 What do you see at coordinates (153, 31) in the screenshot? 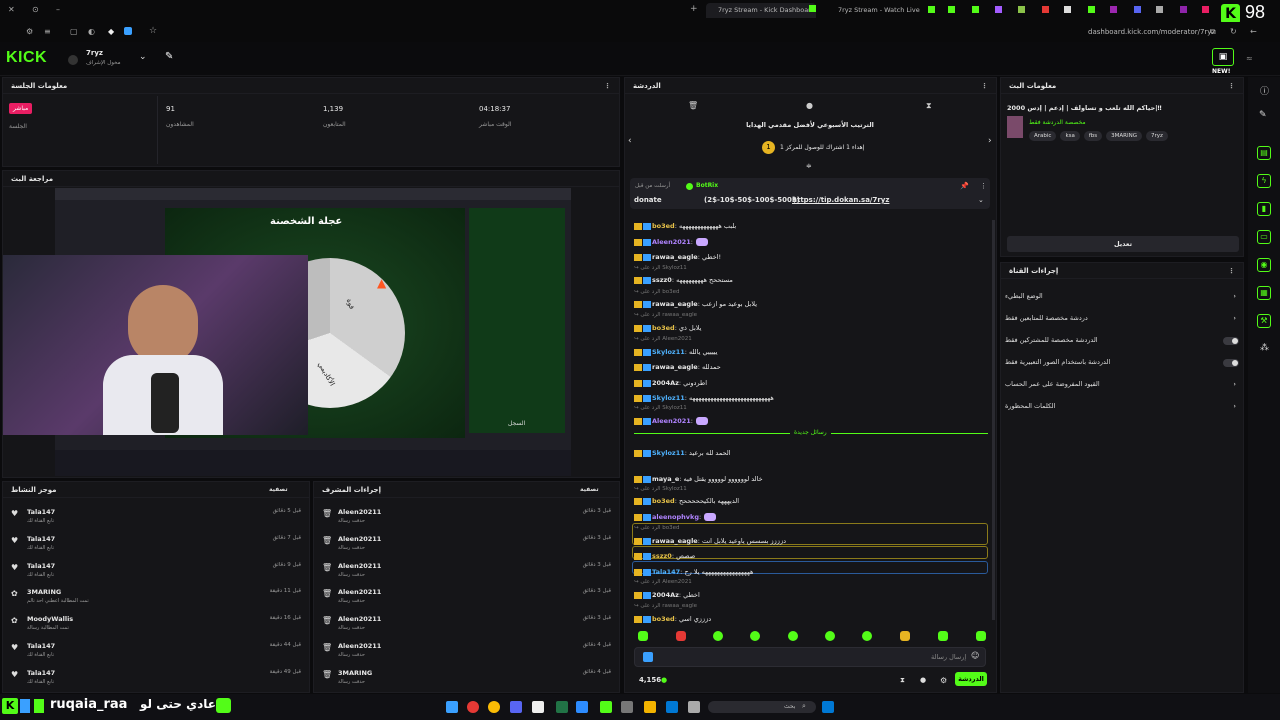
I see `bookmark-star-icon: ☆` at bounding box center [153, 31].